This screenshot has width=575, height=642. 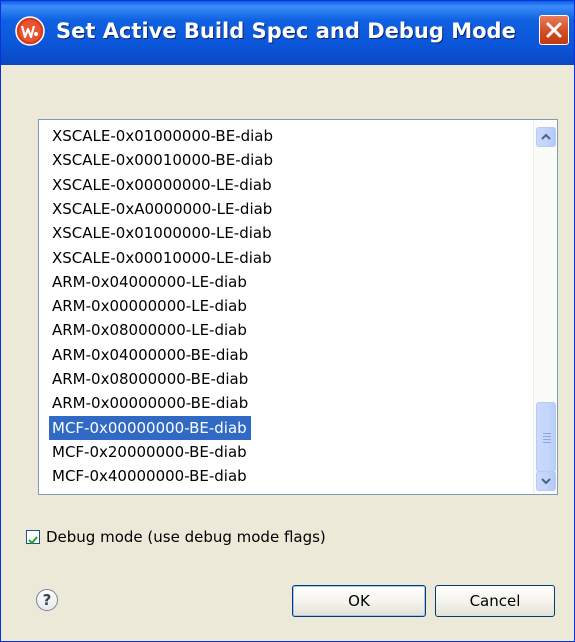 I want to click on debug-mode-label: Debug mode (use debug mode flags), so click(x=186, y=537).